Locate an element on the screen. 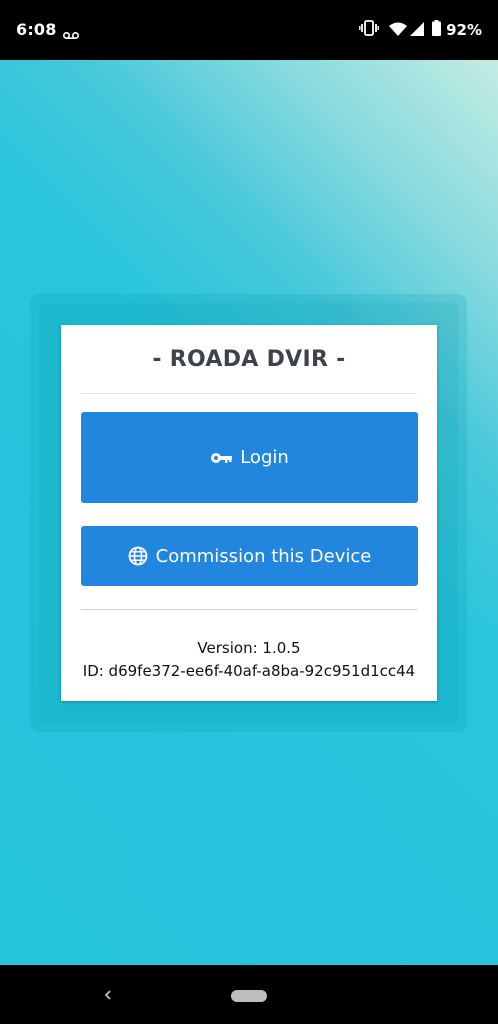  home-pill is located at coordinates (249, 996).